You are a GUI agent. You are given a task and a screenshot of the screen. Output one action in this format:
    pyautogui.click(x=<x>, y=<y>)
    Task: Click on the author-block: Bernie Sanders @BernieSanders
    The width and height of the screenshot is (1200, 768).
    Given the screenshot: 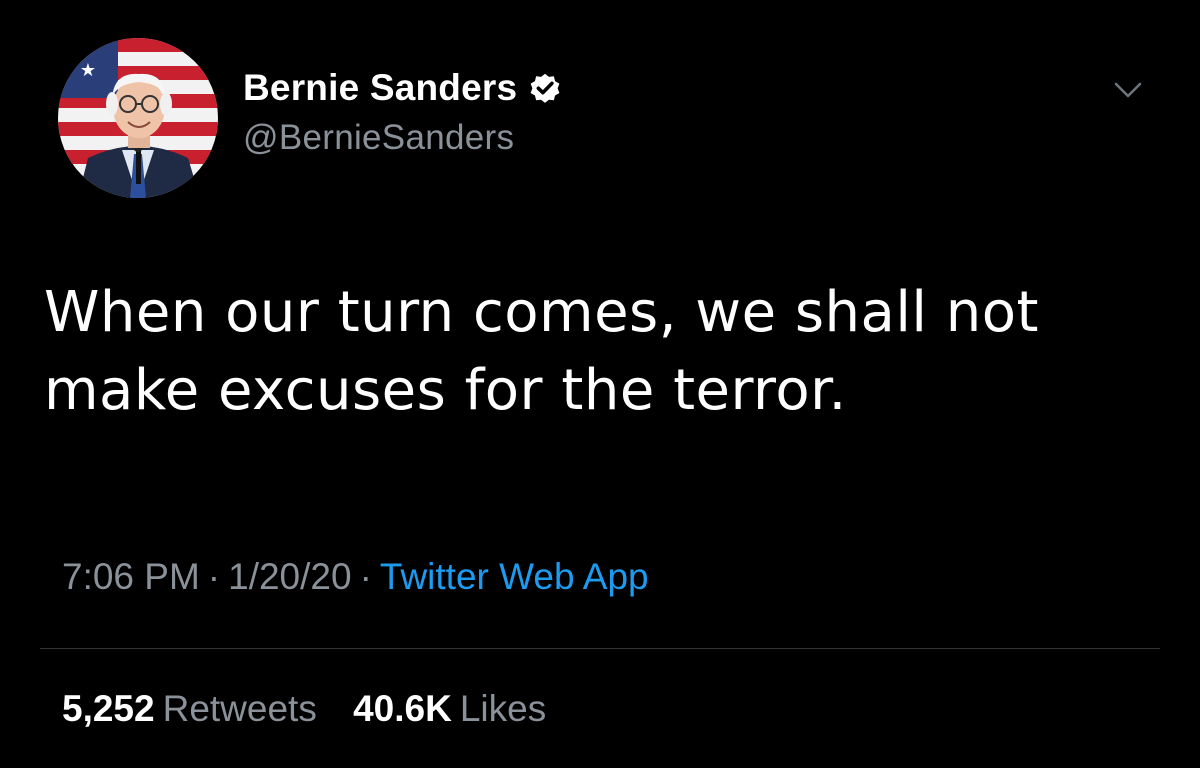 What is the action you would take?
    pyautogui.click(x=403, y=110)
    